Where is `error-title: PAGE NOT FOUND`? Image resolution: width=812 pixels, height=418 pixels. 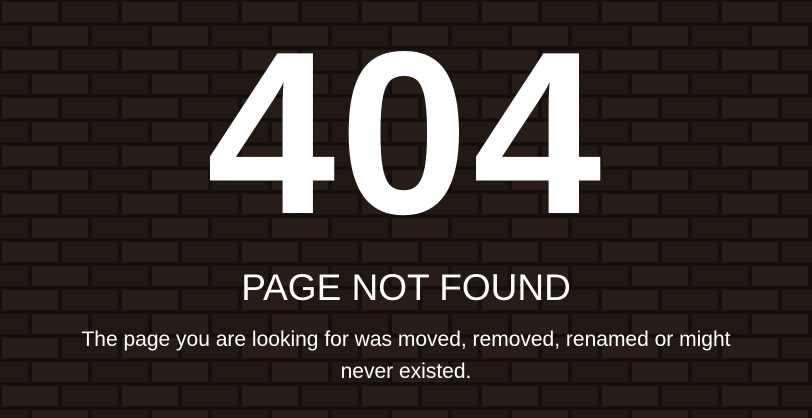
error-title: PAGE NOT FOUND is located at coordinates (406, 287).